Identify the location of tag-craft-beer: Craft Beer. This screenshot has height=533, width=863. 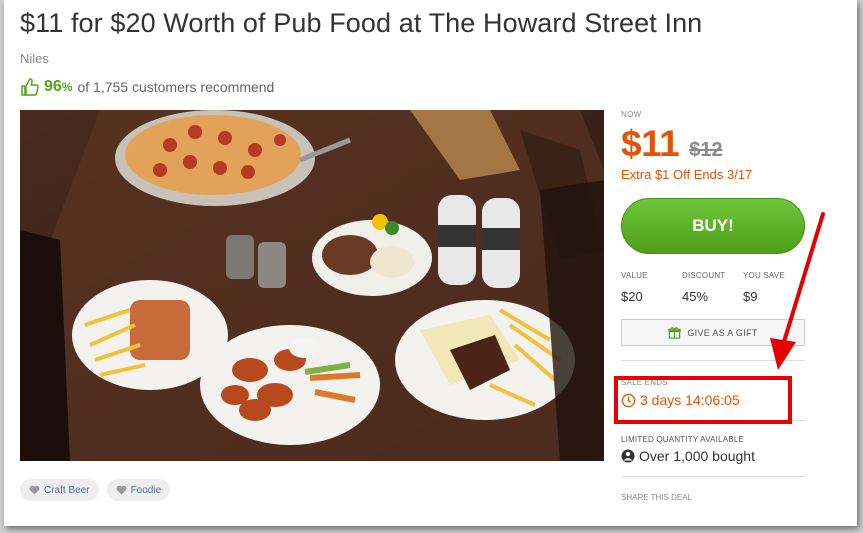
(59, 490).